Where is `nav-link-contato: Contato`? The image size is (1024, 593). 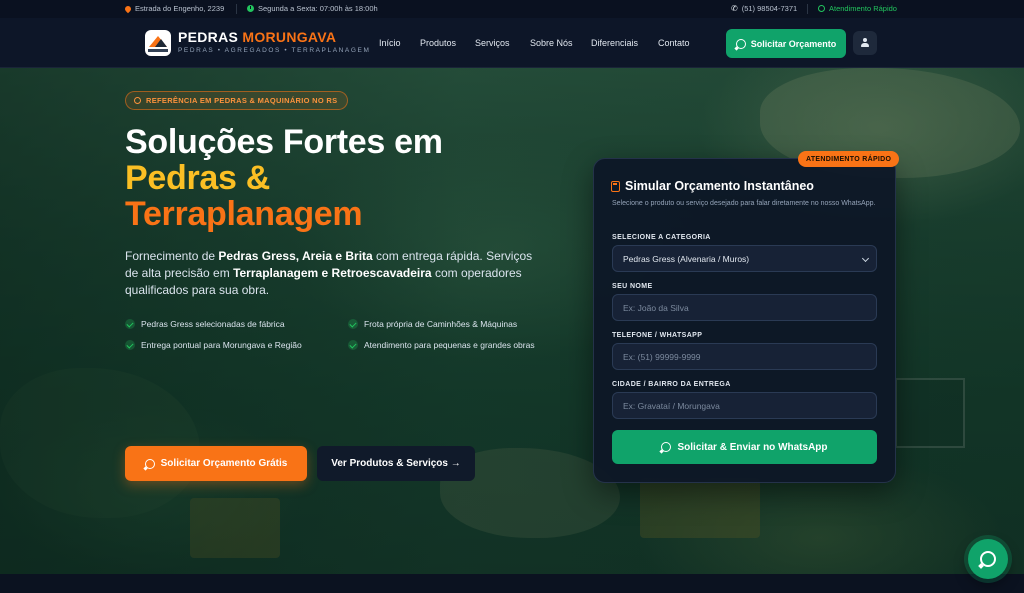 nav-link-contato: Contato is located at coordinates (674, 43).